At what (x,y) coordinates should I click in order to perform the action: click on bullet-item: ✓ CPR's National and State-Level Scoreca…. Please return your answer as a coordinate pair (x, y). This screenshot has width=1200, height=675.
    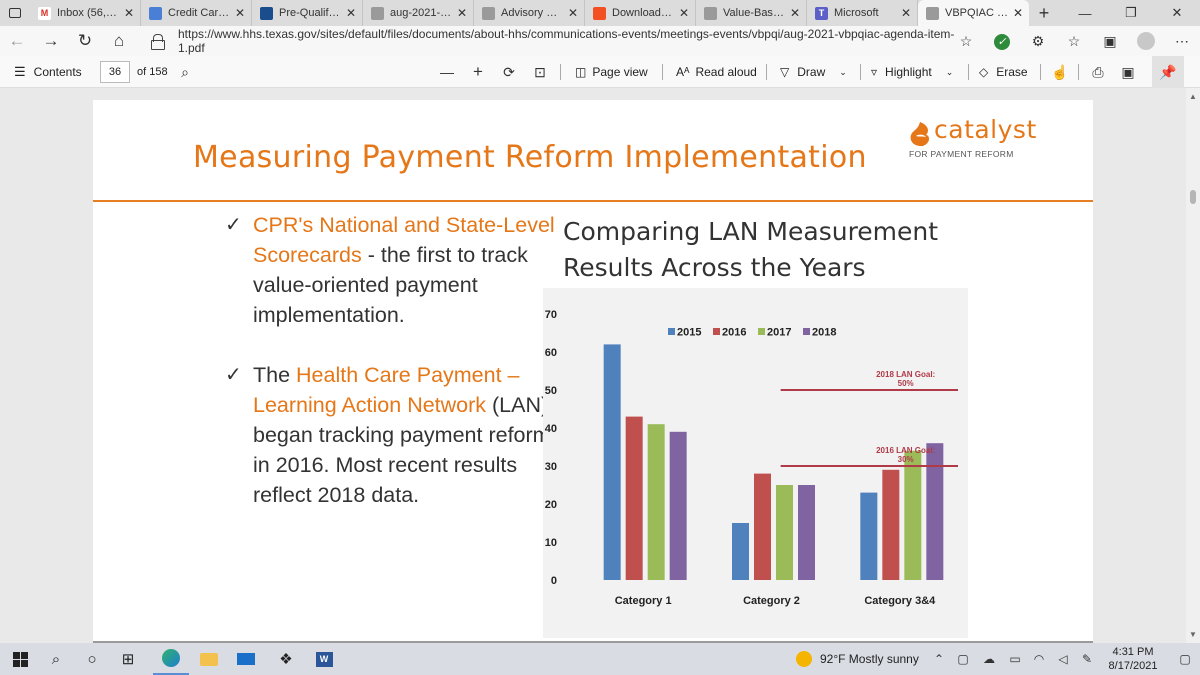
    Looking at the image, I should click on (390, 270).